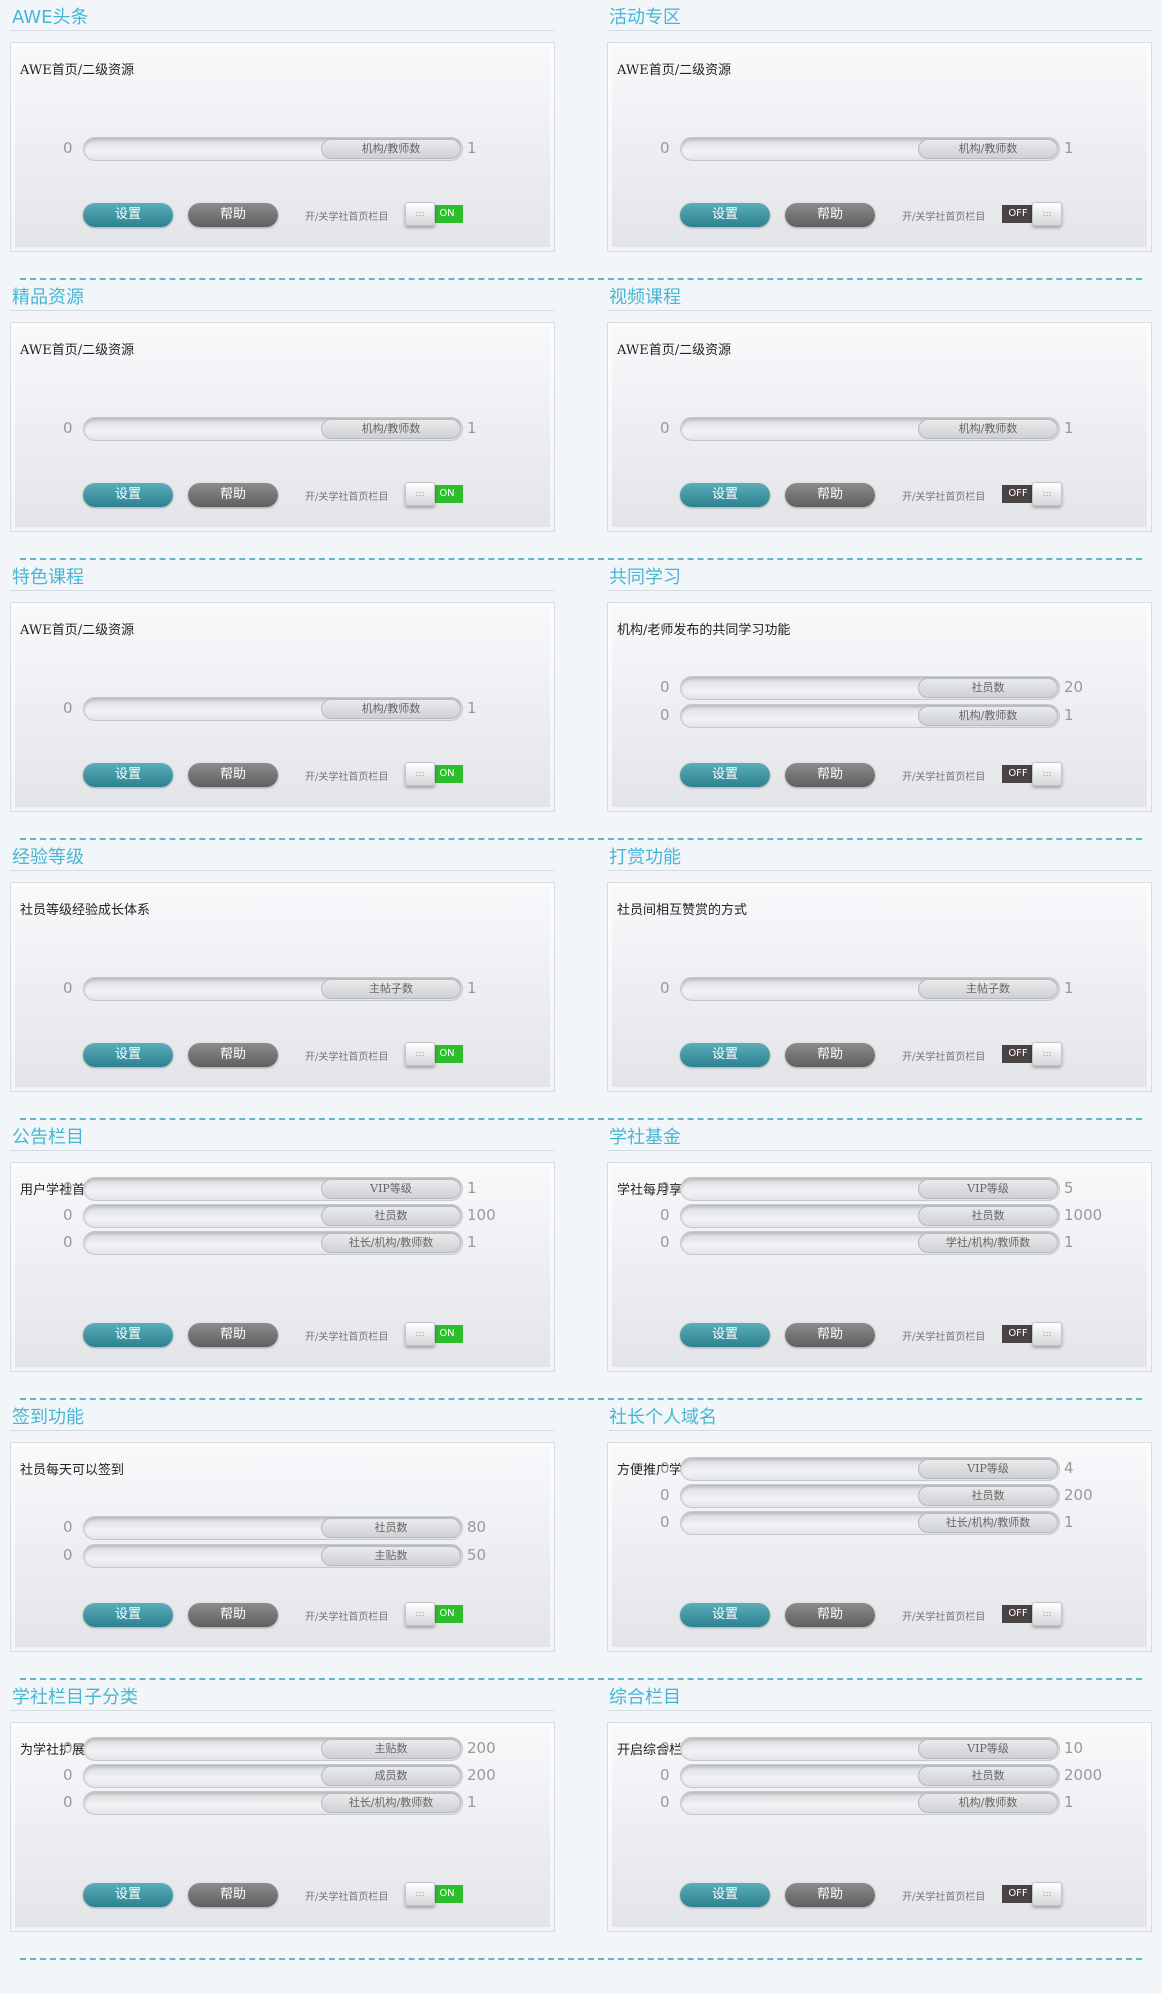 Image resolution: width=1162 pixels, height=1994 pixels. I want to click on slider-thumb: 学社/机构/教师数, so click(988, 1243).